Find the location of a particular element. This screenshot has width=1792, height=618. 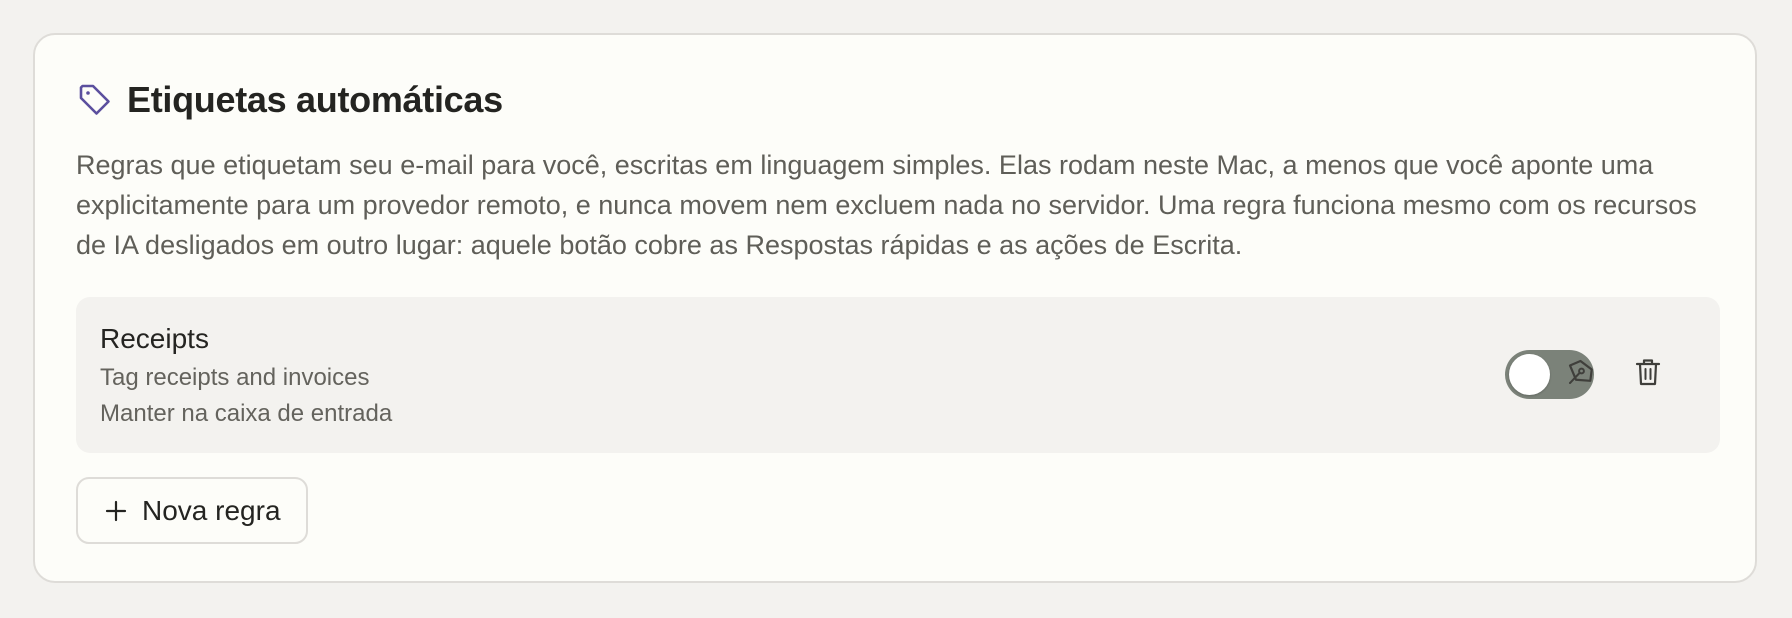

section-title: Etiquetas automáticas is located at coordinates (315, 99).